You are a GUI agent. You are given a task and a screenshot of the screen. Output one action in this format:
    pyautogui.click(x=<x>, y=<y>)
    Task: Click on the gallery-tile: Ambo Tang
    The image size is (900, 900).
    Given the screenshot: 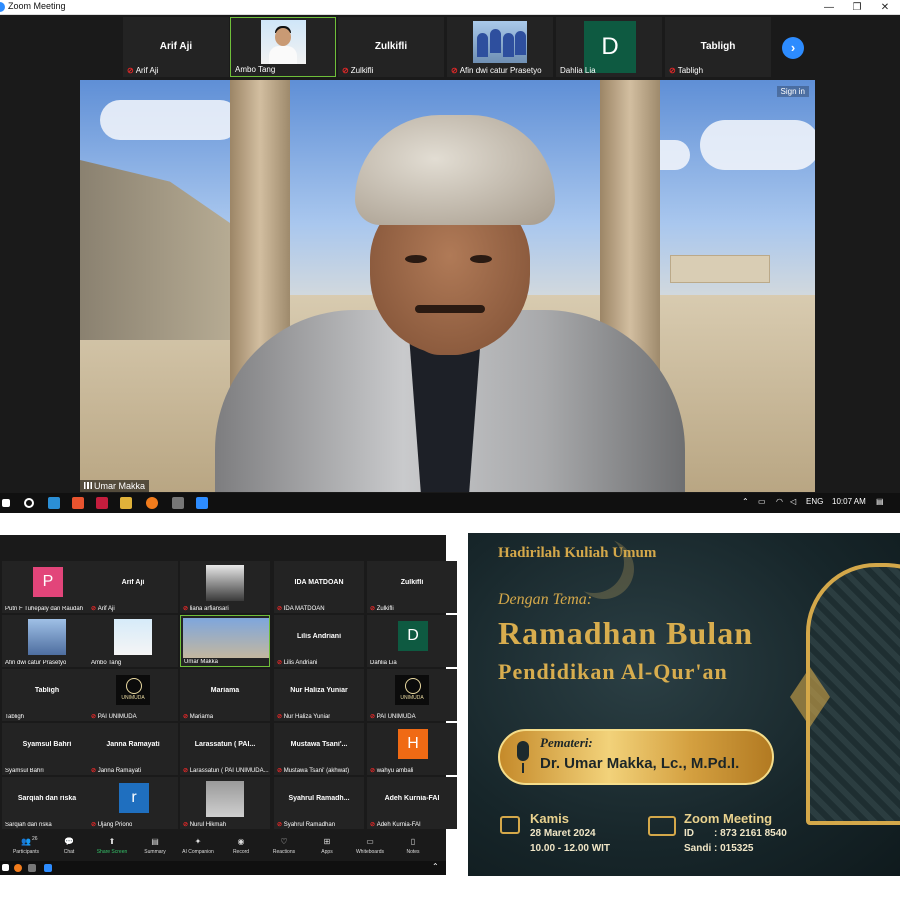 What is the action you would take?
    pyautogui.click(x=133, y=641)
    